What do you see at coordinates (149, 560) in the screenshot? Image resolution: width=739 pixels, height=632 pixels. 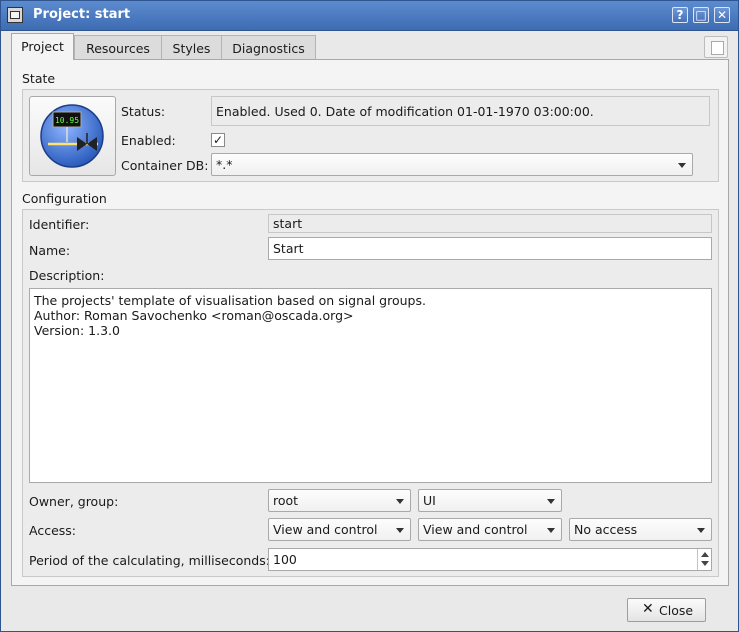 I see `period-label: Period of the calculating, milliseconds:` at bounding box center [149, 560].